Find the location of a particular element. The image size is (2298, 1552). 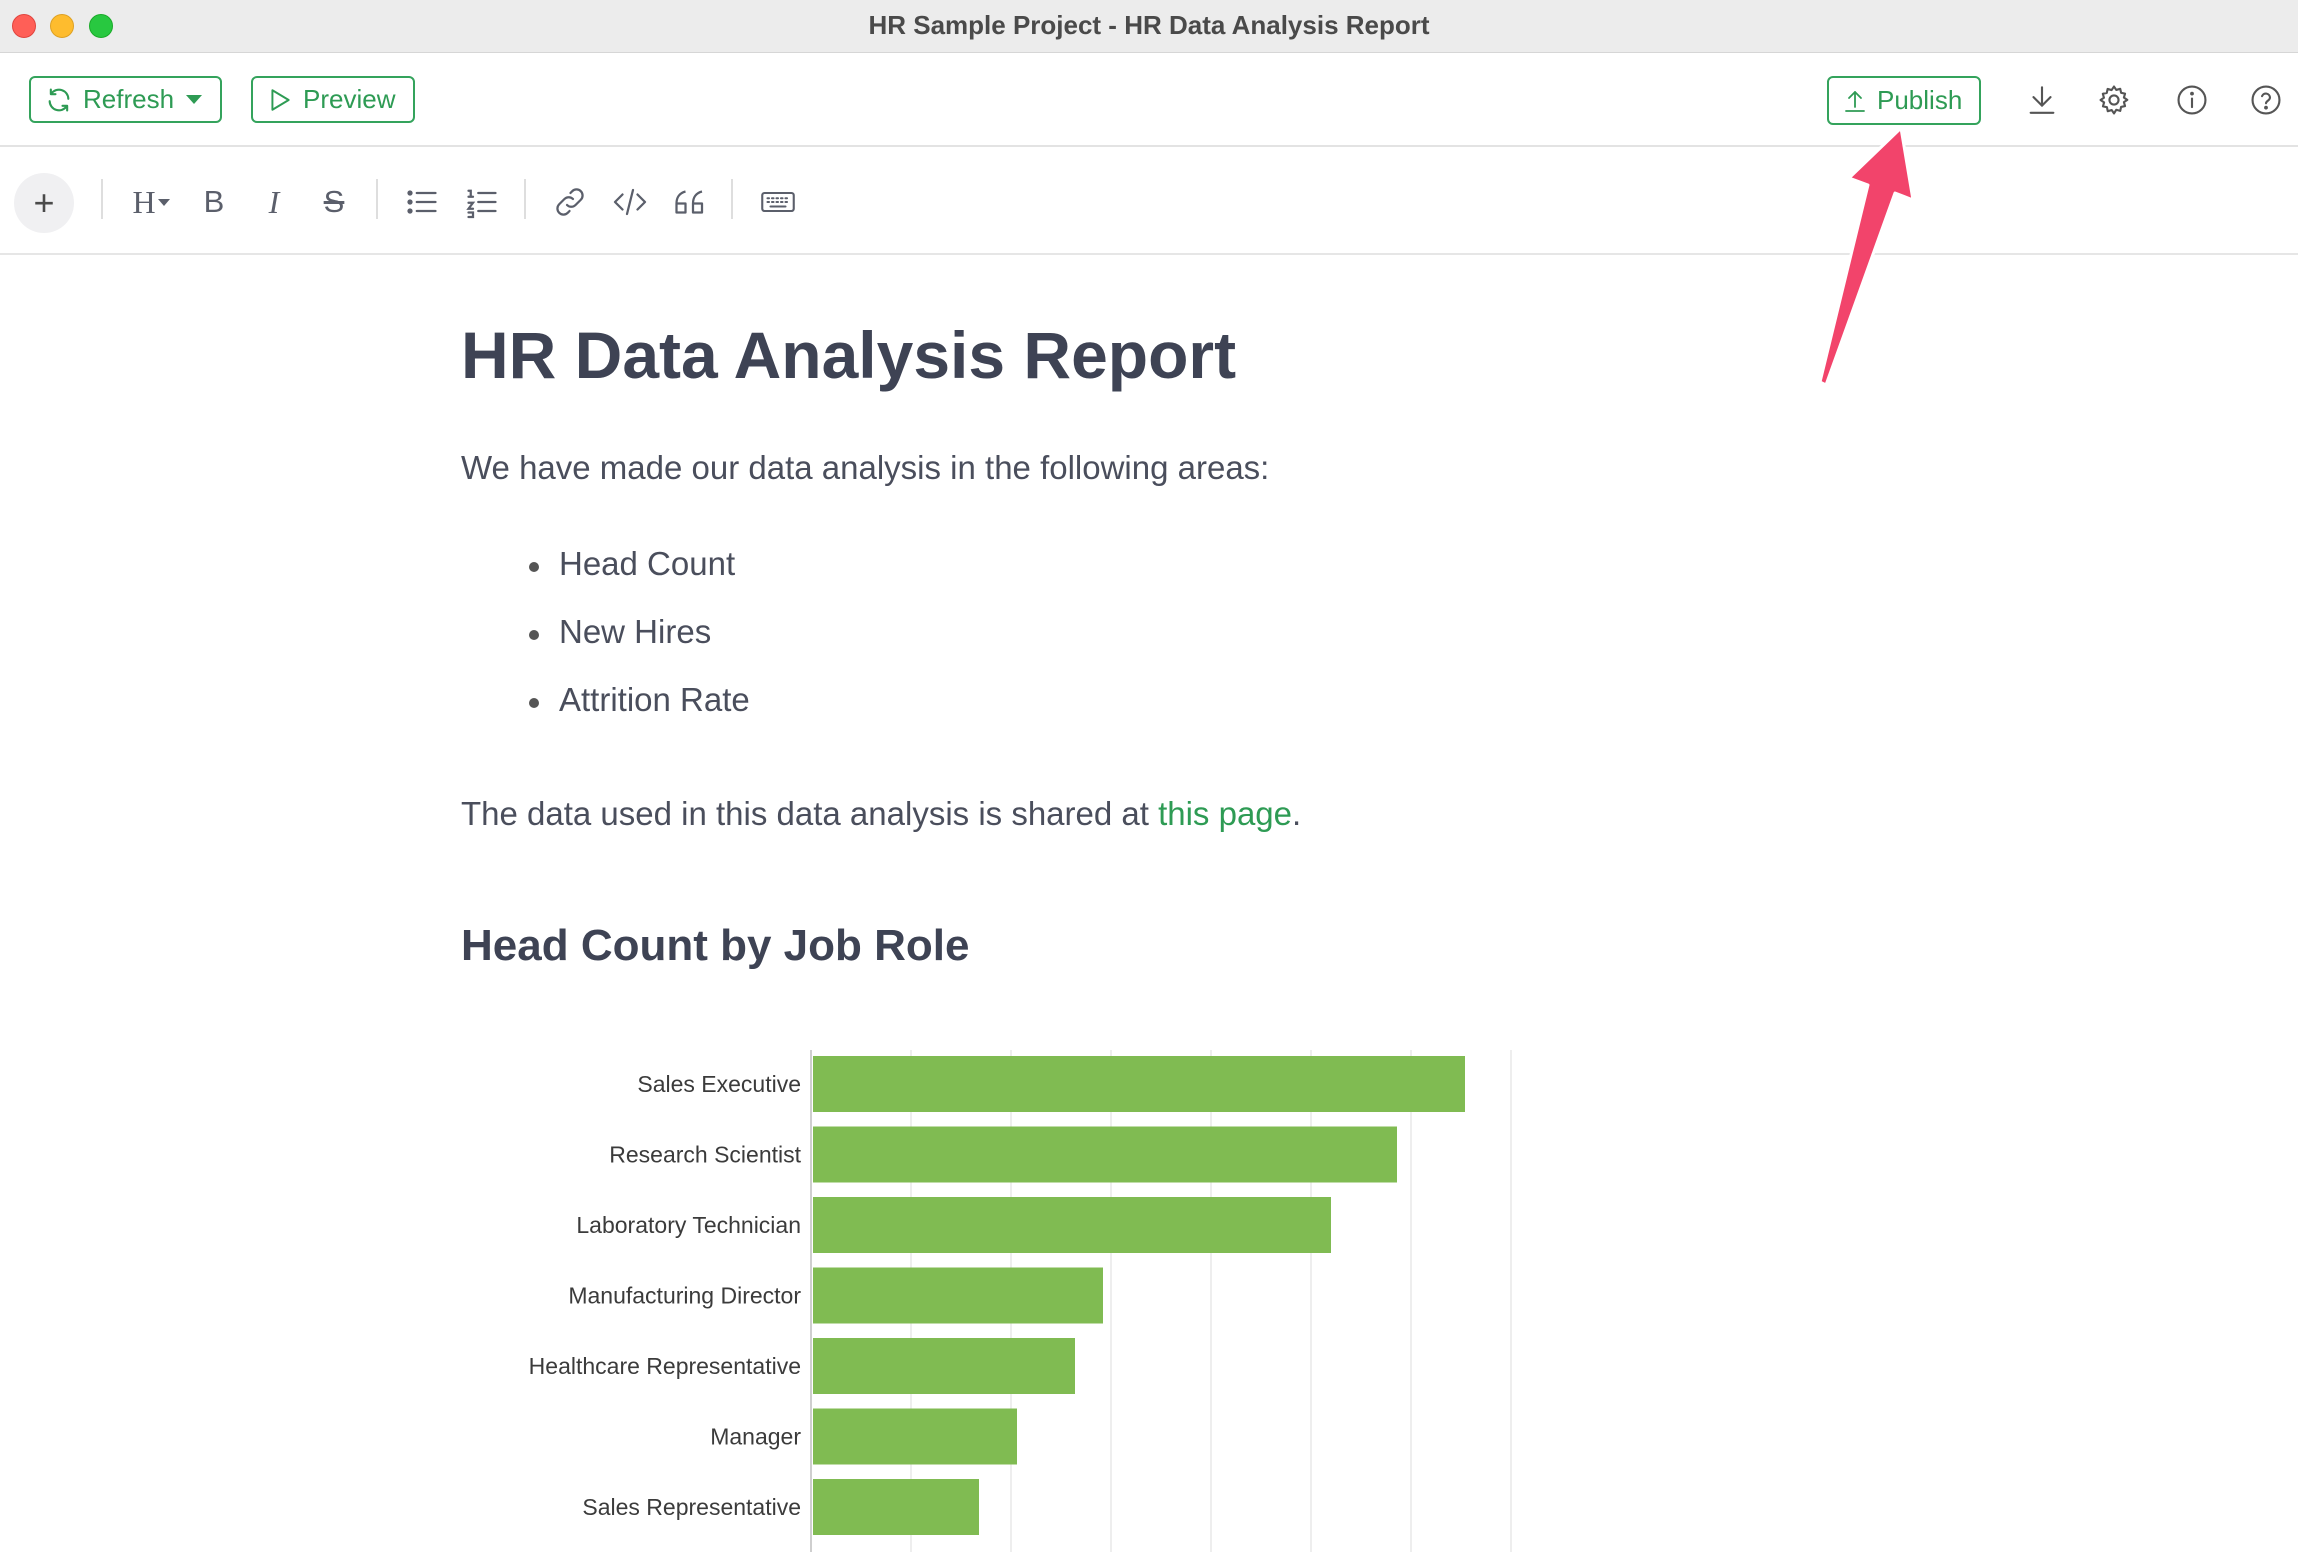

publish-label: Publish is located at coordinates (1920, 100).